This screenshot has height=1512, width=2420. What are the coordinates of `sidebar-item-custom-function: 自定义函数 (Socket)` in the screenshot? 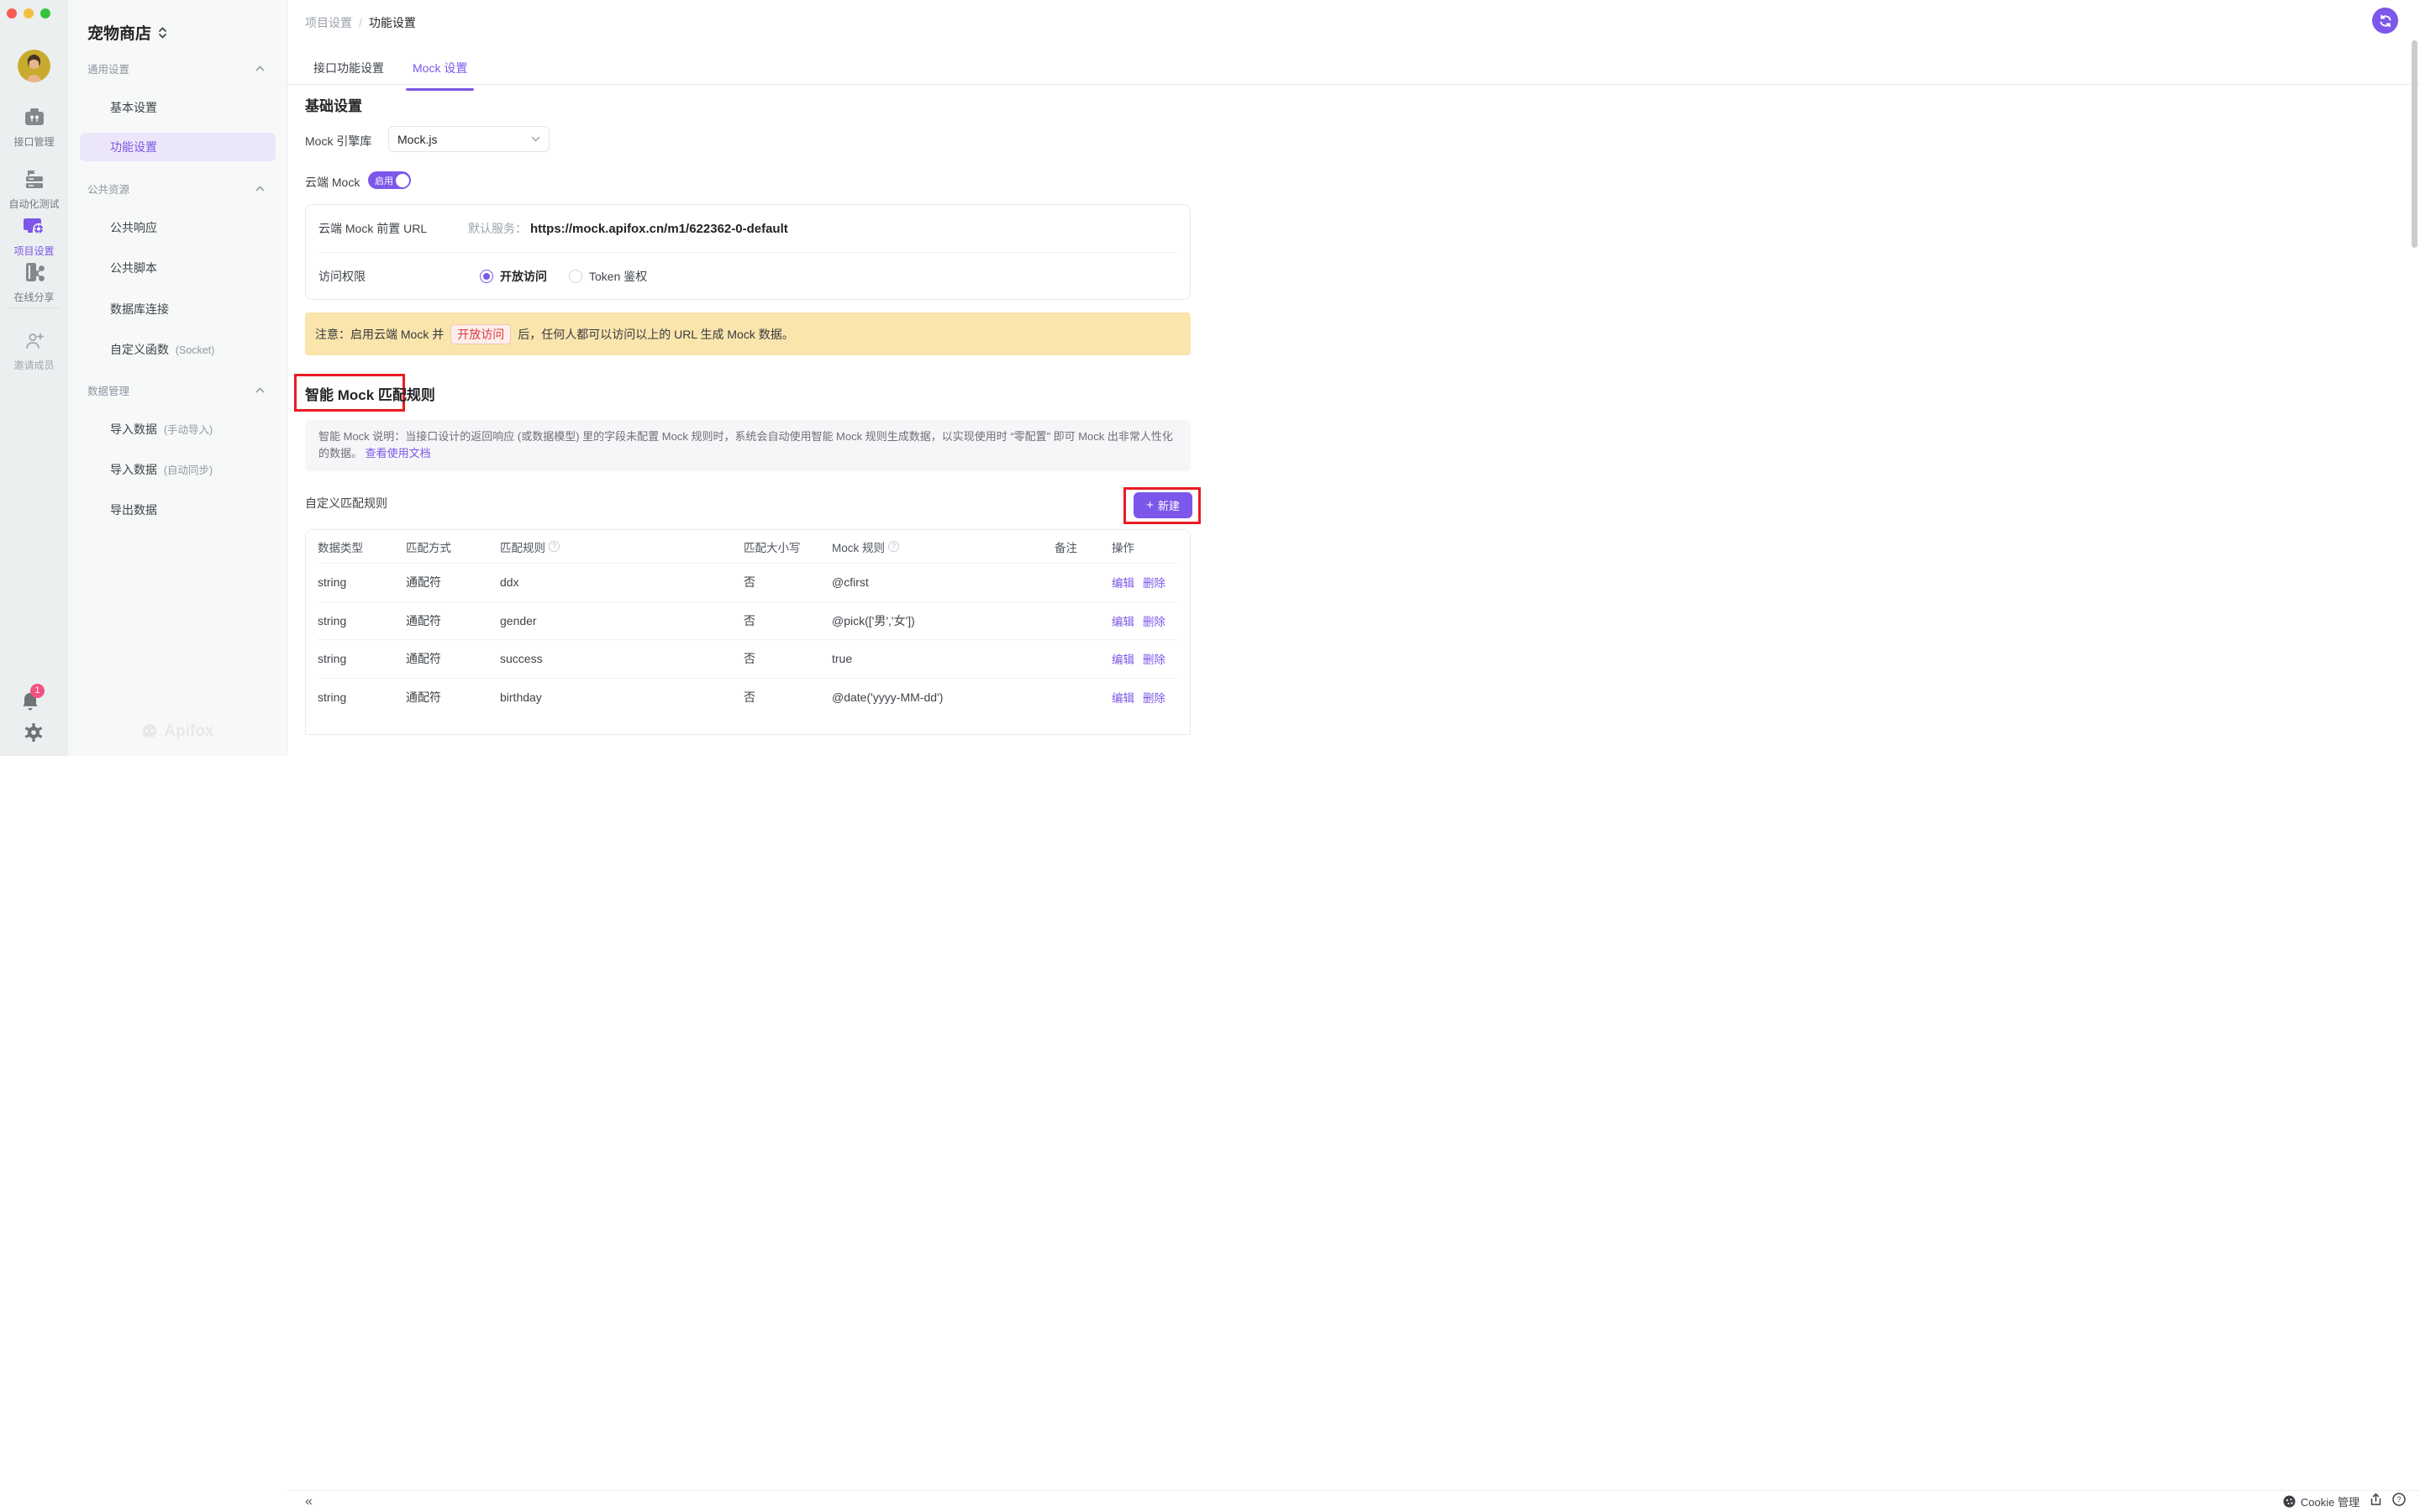 It's located at (178, 349).